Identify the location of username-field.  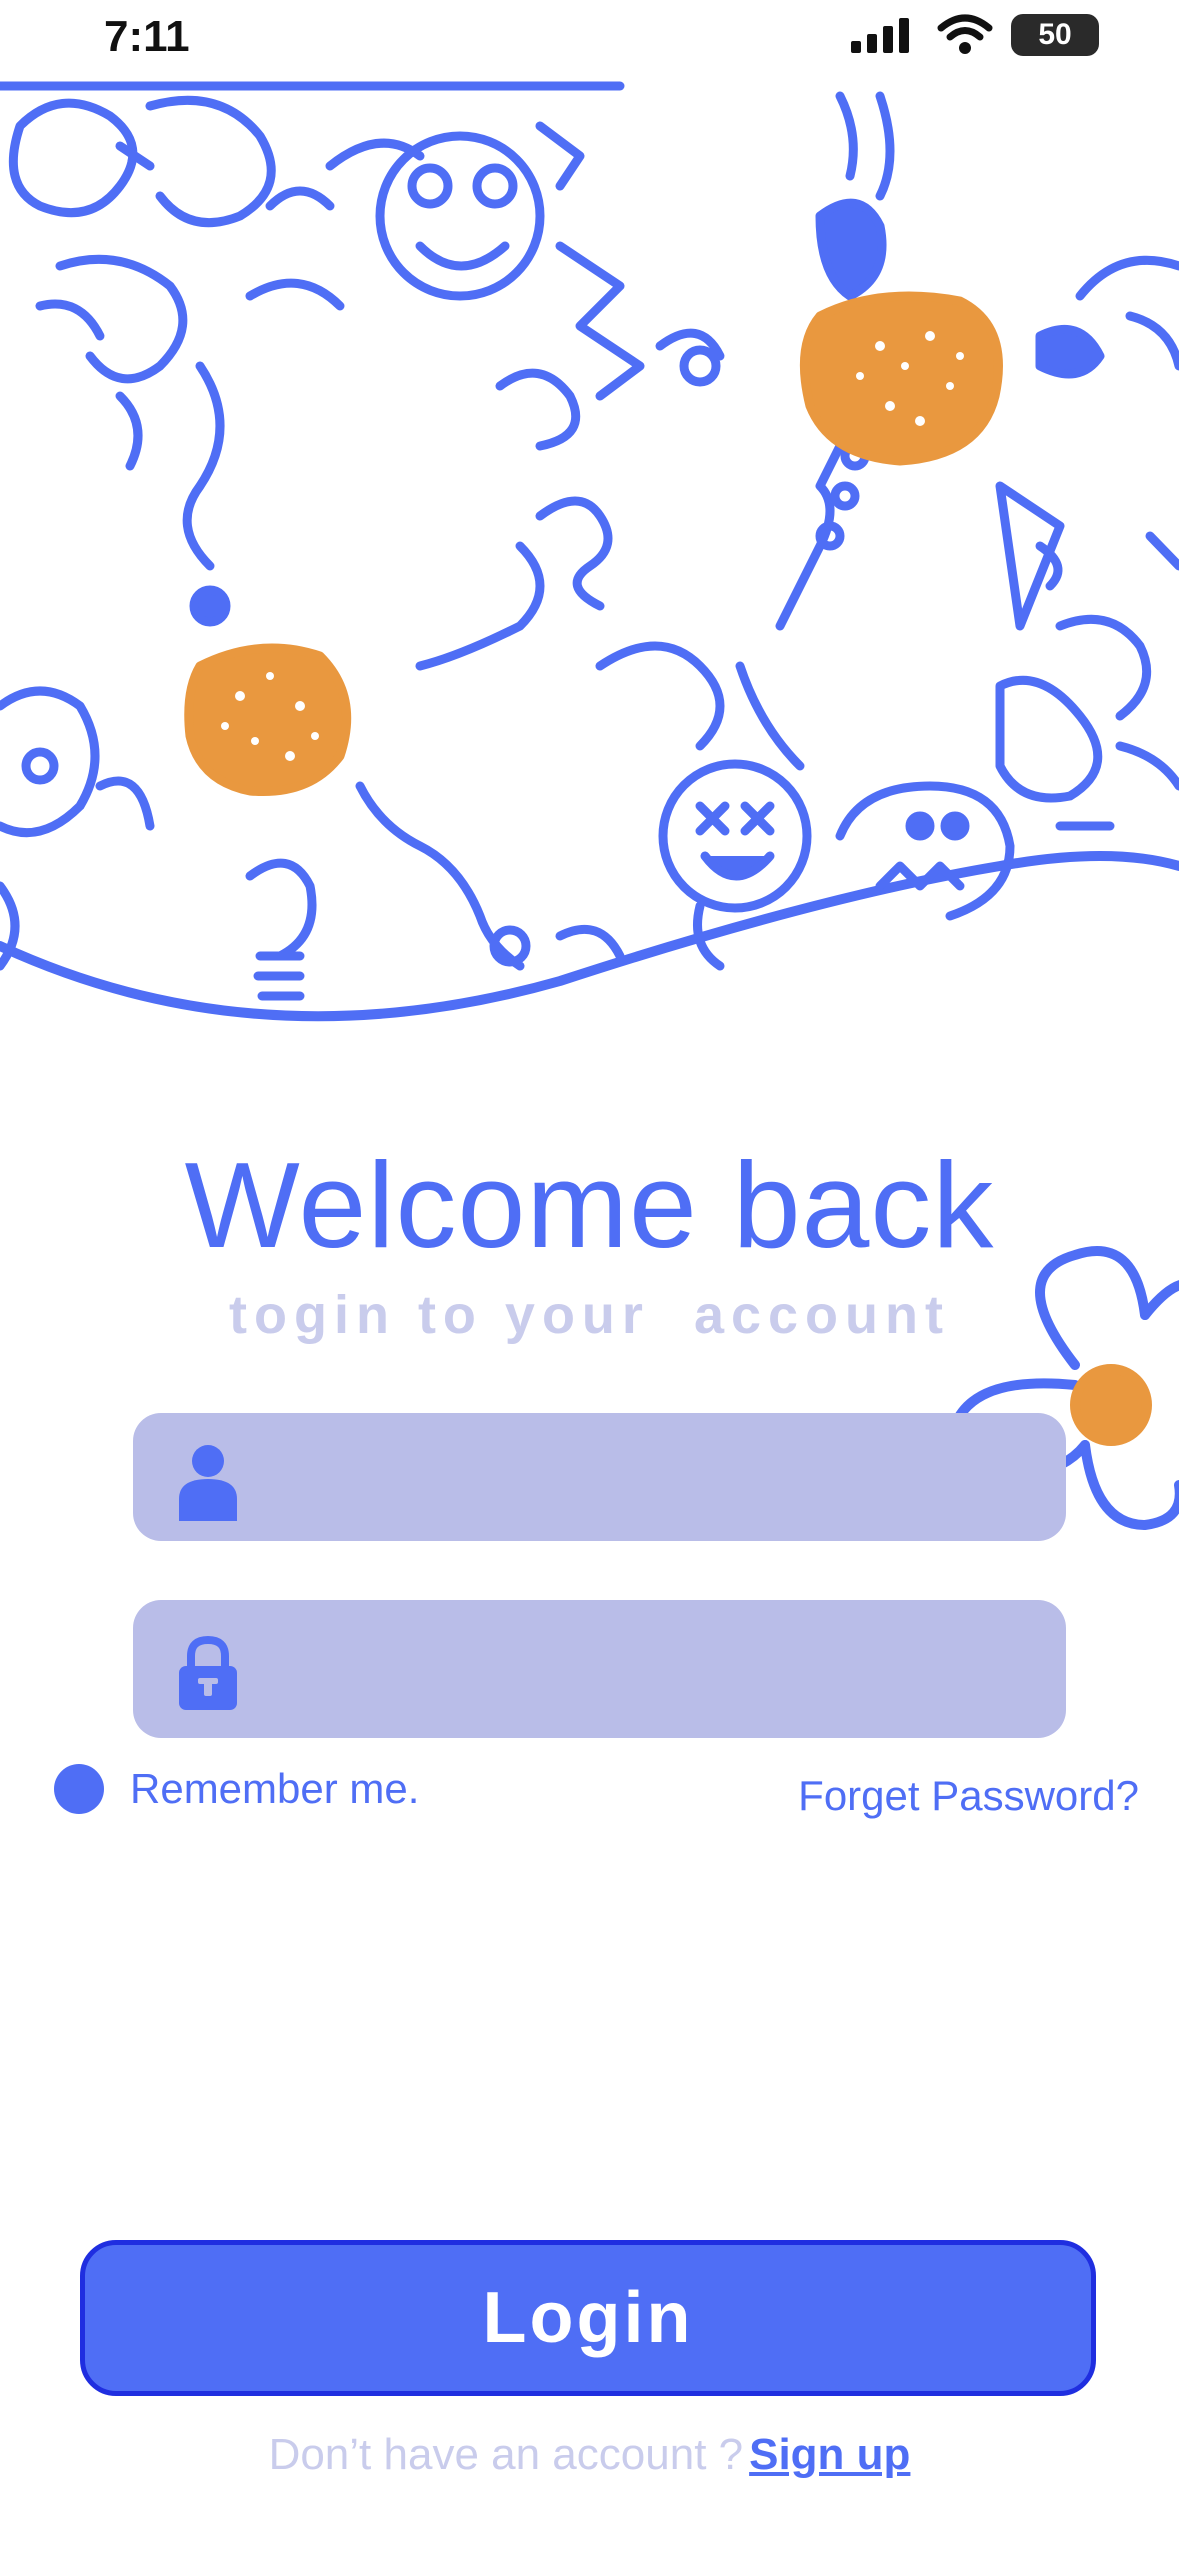
(599, 1478).